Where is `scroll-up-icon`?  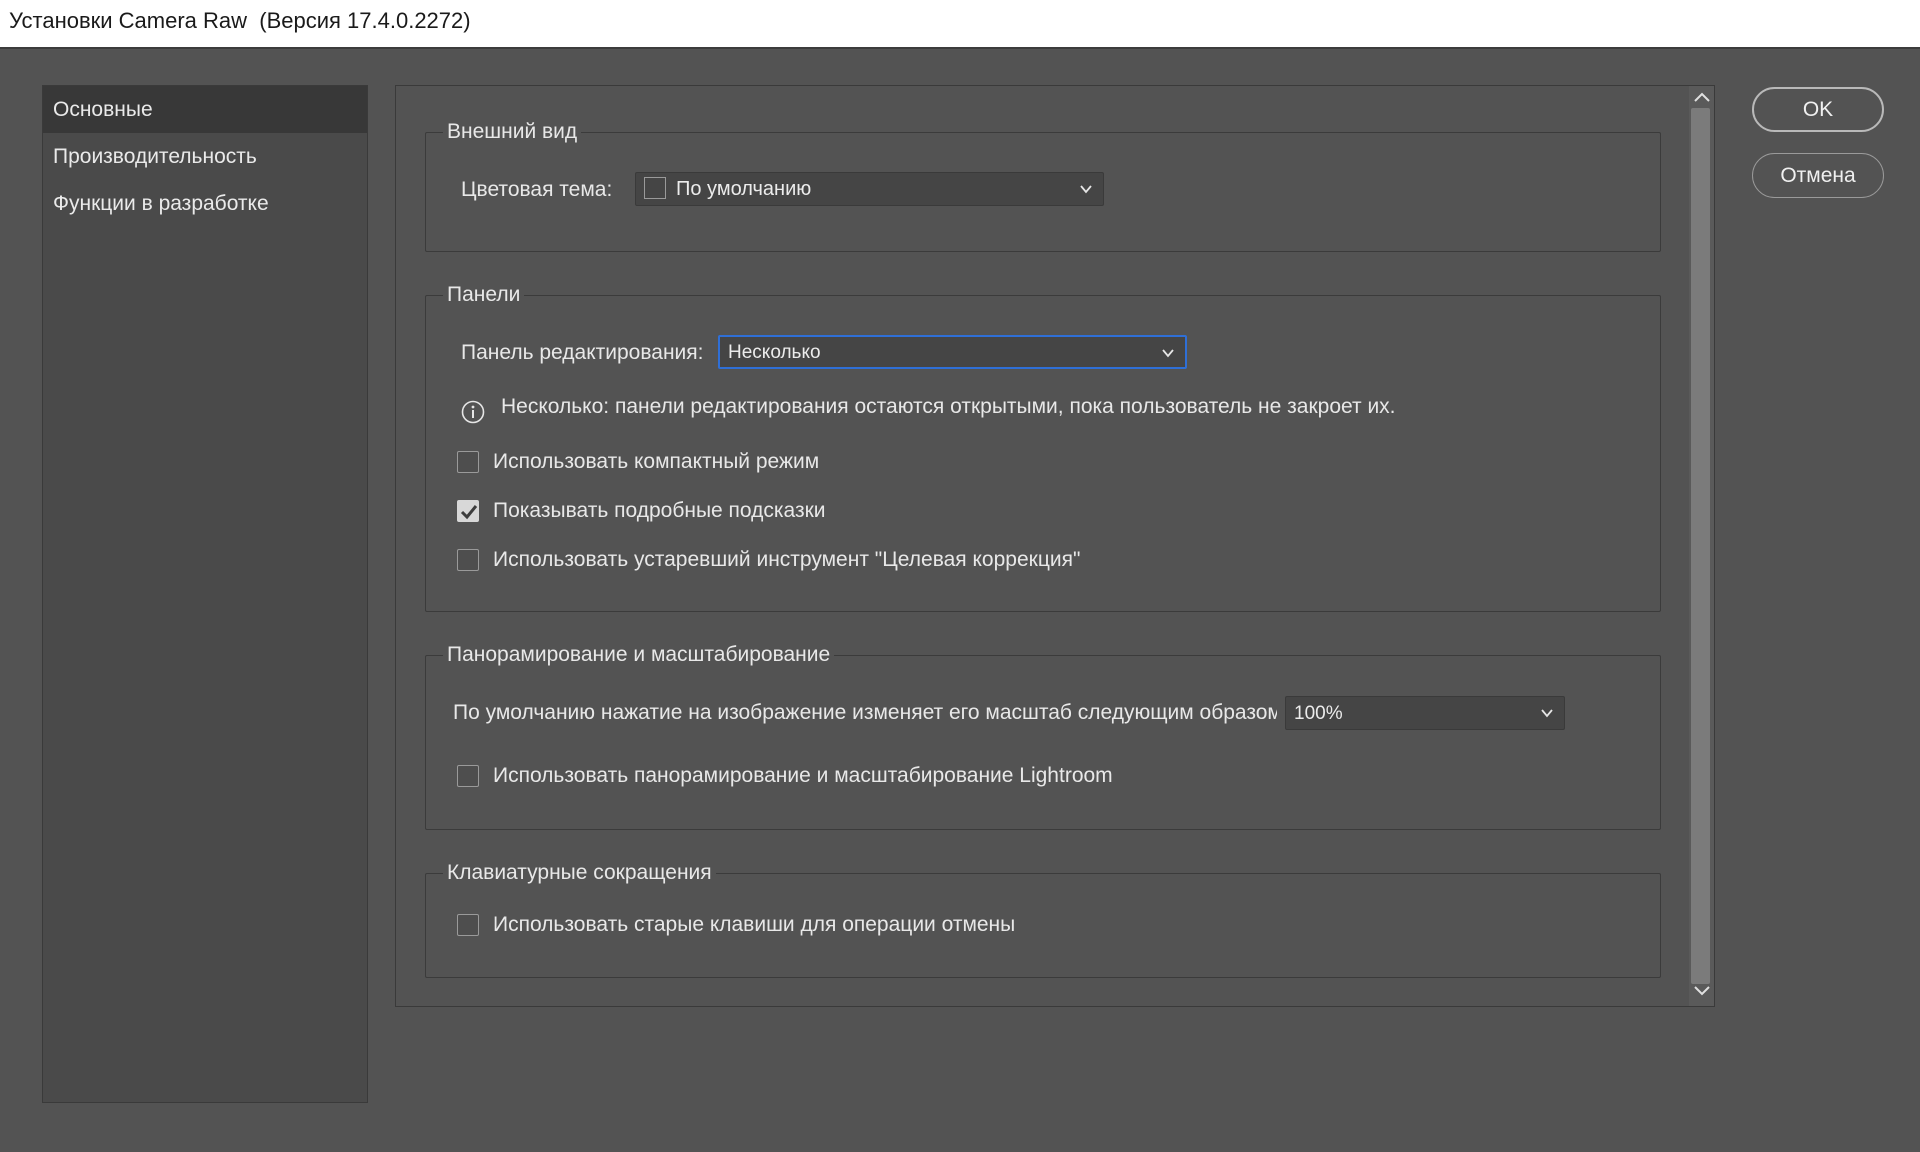
scroll-up-icon is located at coordinates (1701, 97).